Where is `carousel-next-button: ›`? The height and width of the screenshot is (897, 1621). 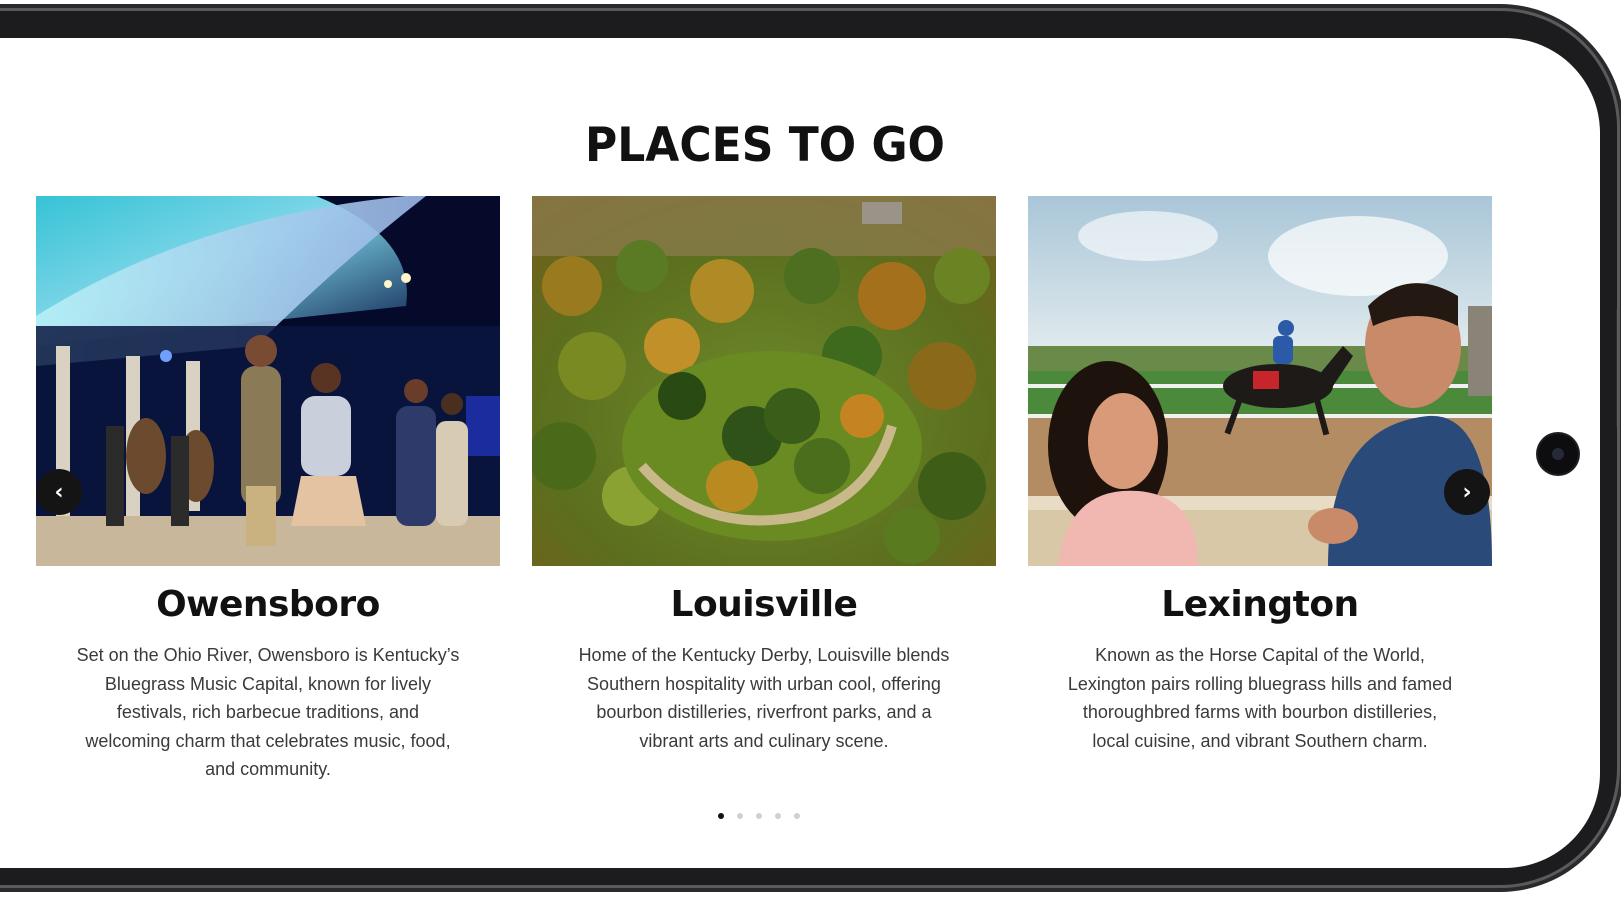 carousel-next-button: › is located at coordinates (1467, 492).